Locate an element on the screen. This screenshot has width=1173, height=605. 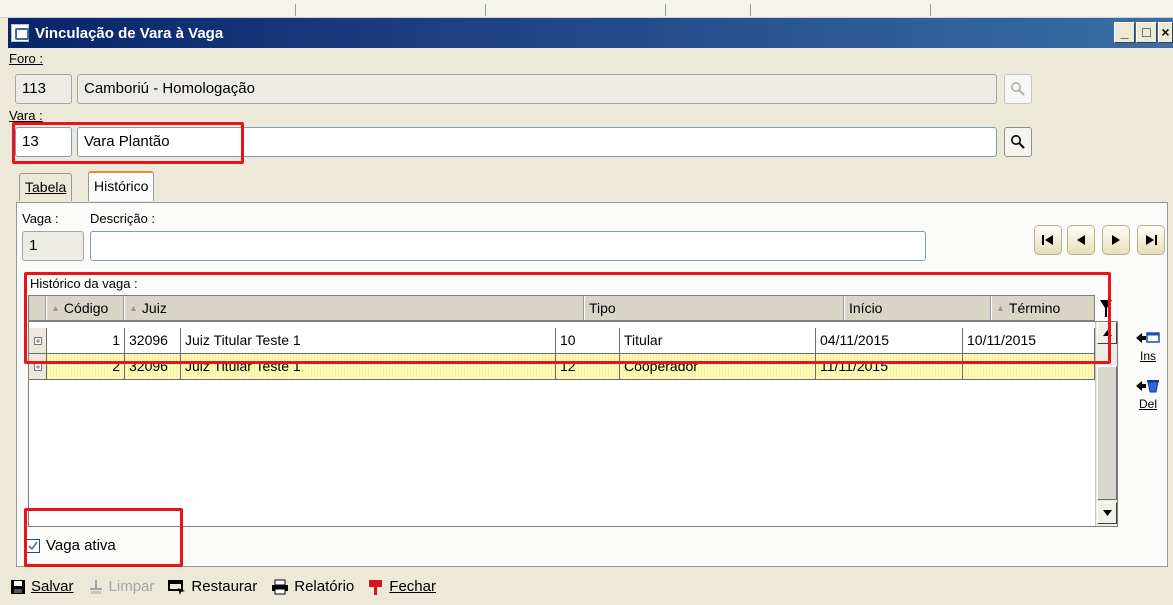
highlight-vara is located at coordinates (128, 143).